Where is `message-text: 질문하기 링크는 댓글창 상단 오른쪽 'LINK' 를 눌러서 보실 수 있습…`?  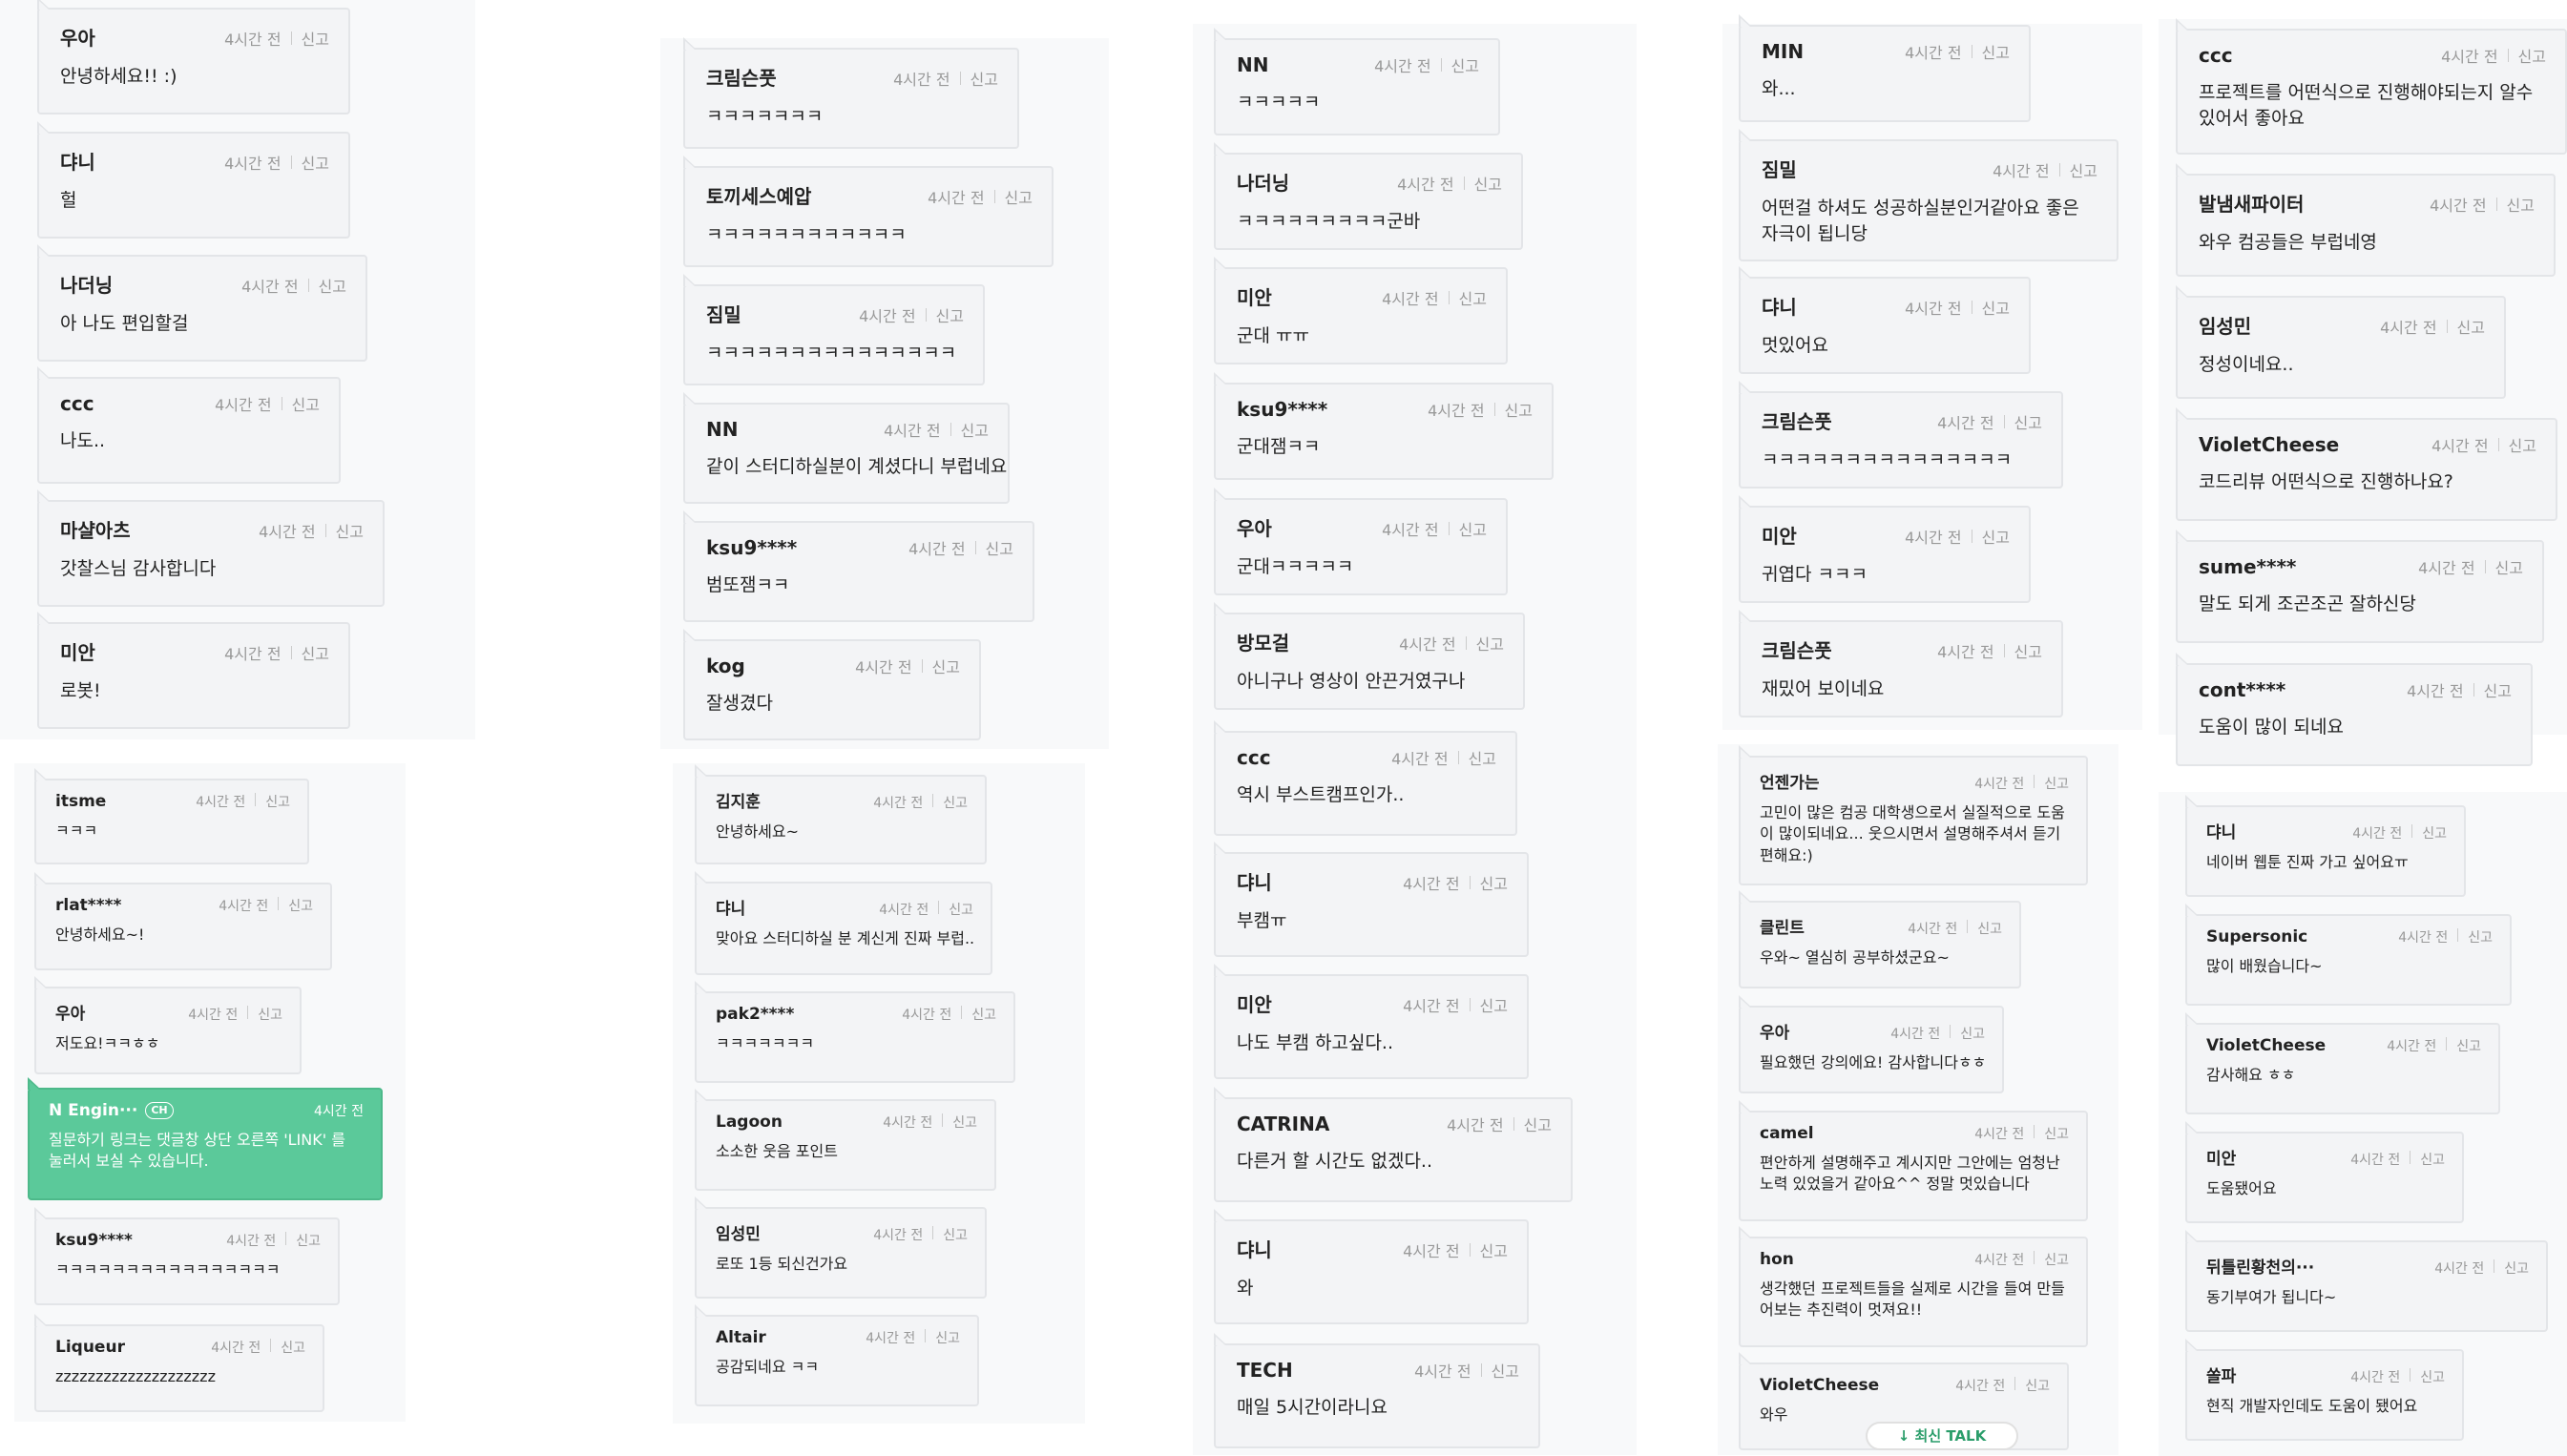
message-text: 질문하기 링크는 댓글창 상단 오른쪽 'LINK' 를 눌러서 보실 수 있습… is located at coordinates (197, 1151).